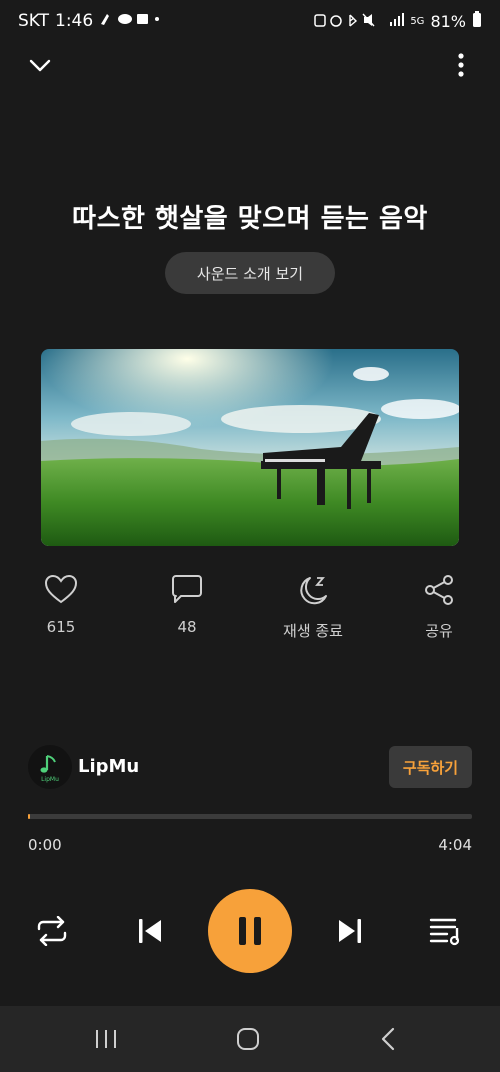 This screenshot has width=500, height=1072. I want to click on system-icons, so click(359, 22).